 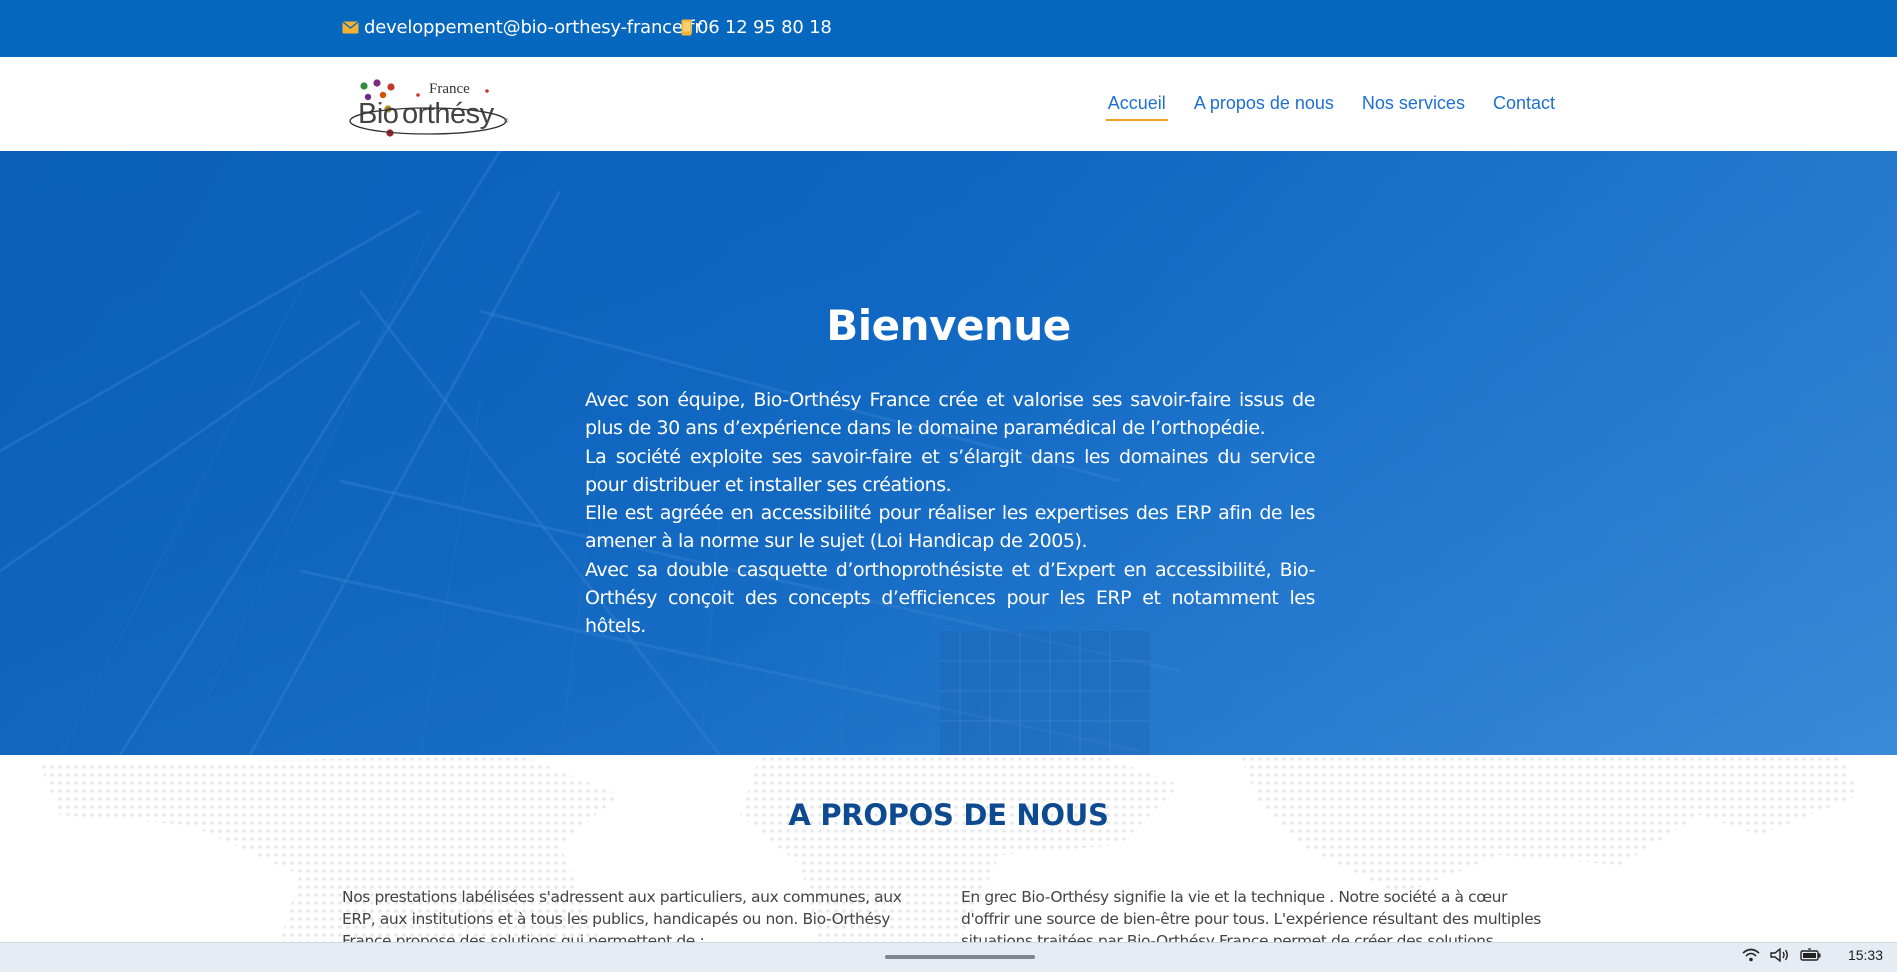 I want to click on battery-icon, so click(x=1811, y=955).